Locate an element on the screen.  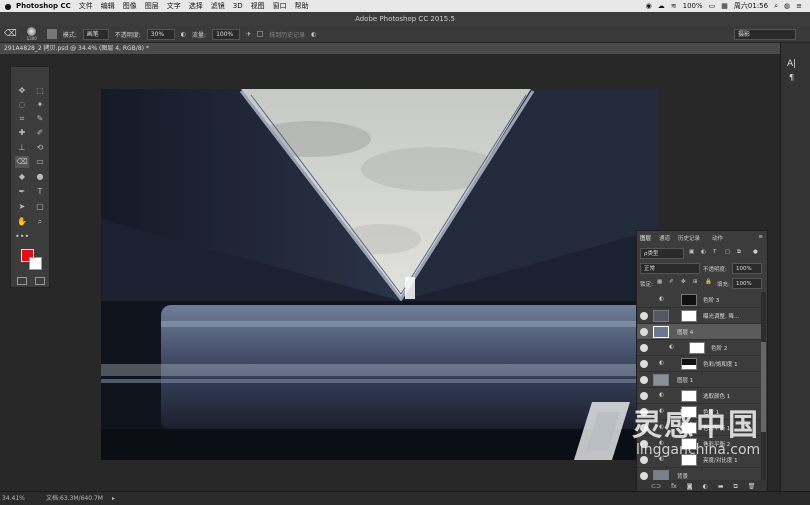
filter-toggle-icon: ● is located at coordinates (755, 252).